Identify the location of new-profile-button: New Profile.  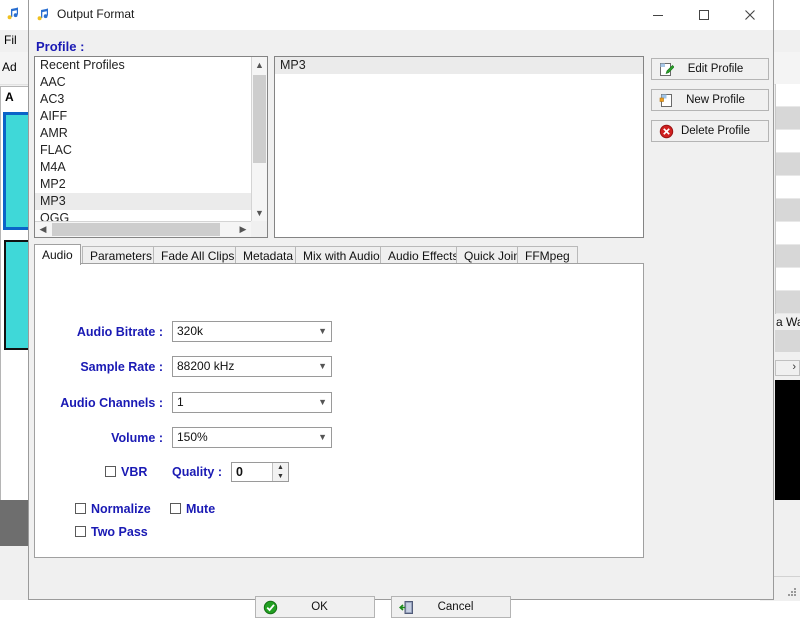
(710, 100).